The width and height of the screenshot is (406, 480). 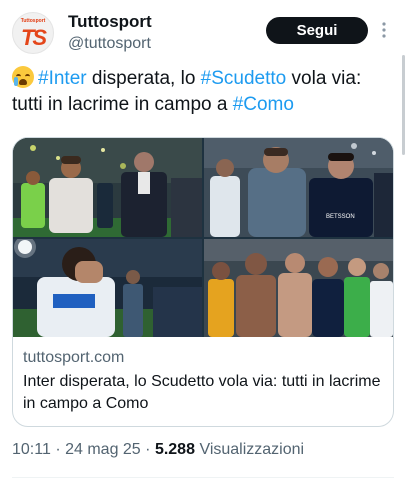 I want to click on views-count: 5.288, so click(x=174, y=449).